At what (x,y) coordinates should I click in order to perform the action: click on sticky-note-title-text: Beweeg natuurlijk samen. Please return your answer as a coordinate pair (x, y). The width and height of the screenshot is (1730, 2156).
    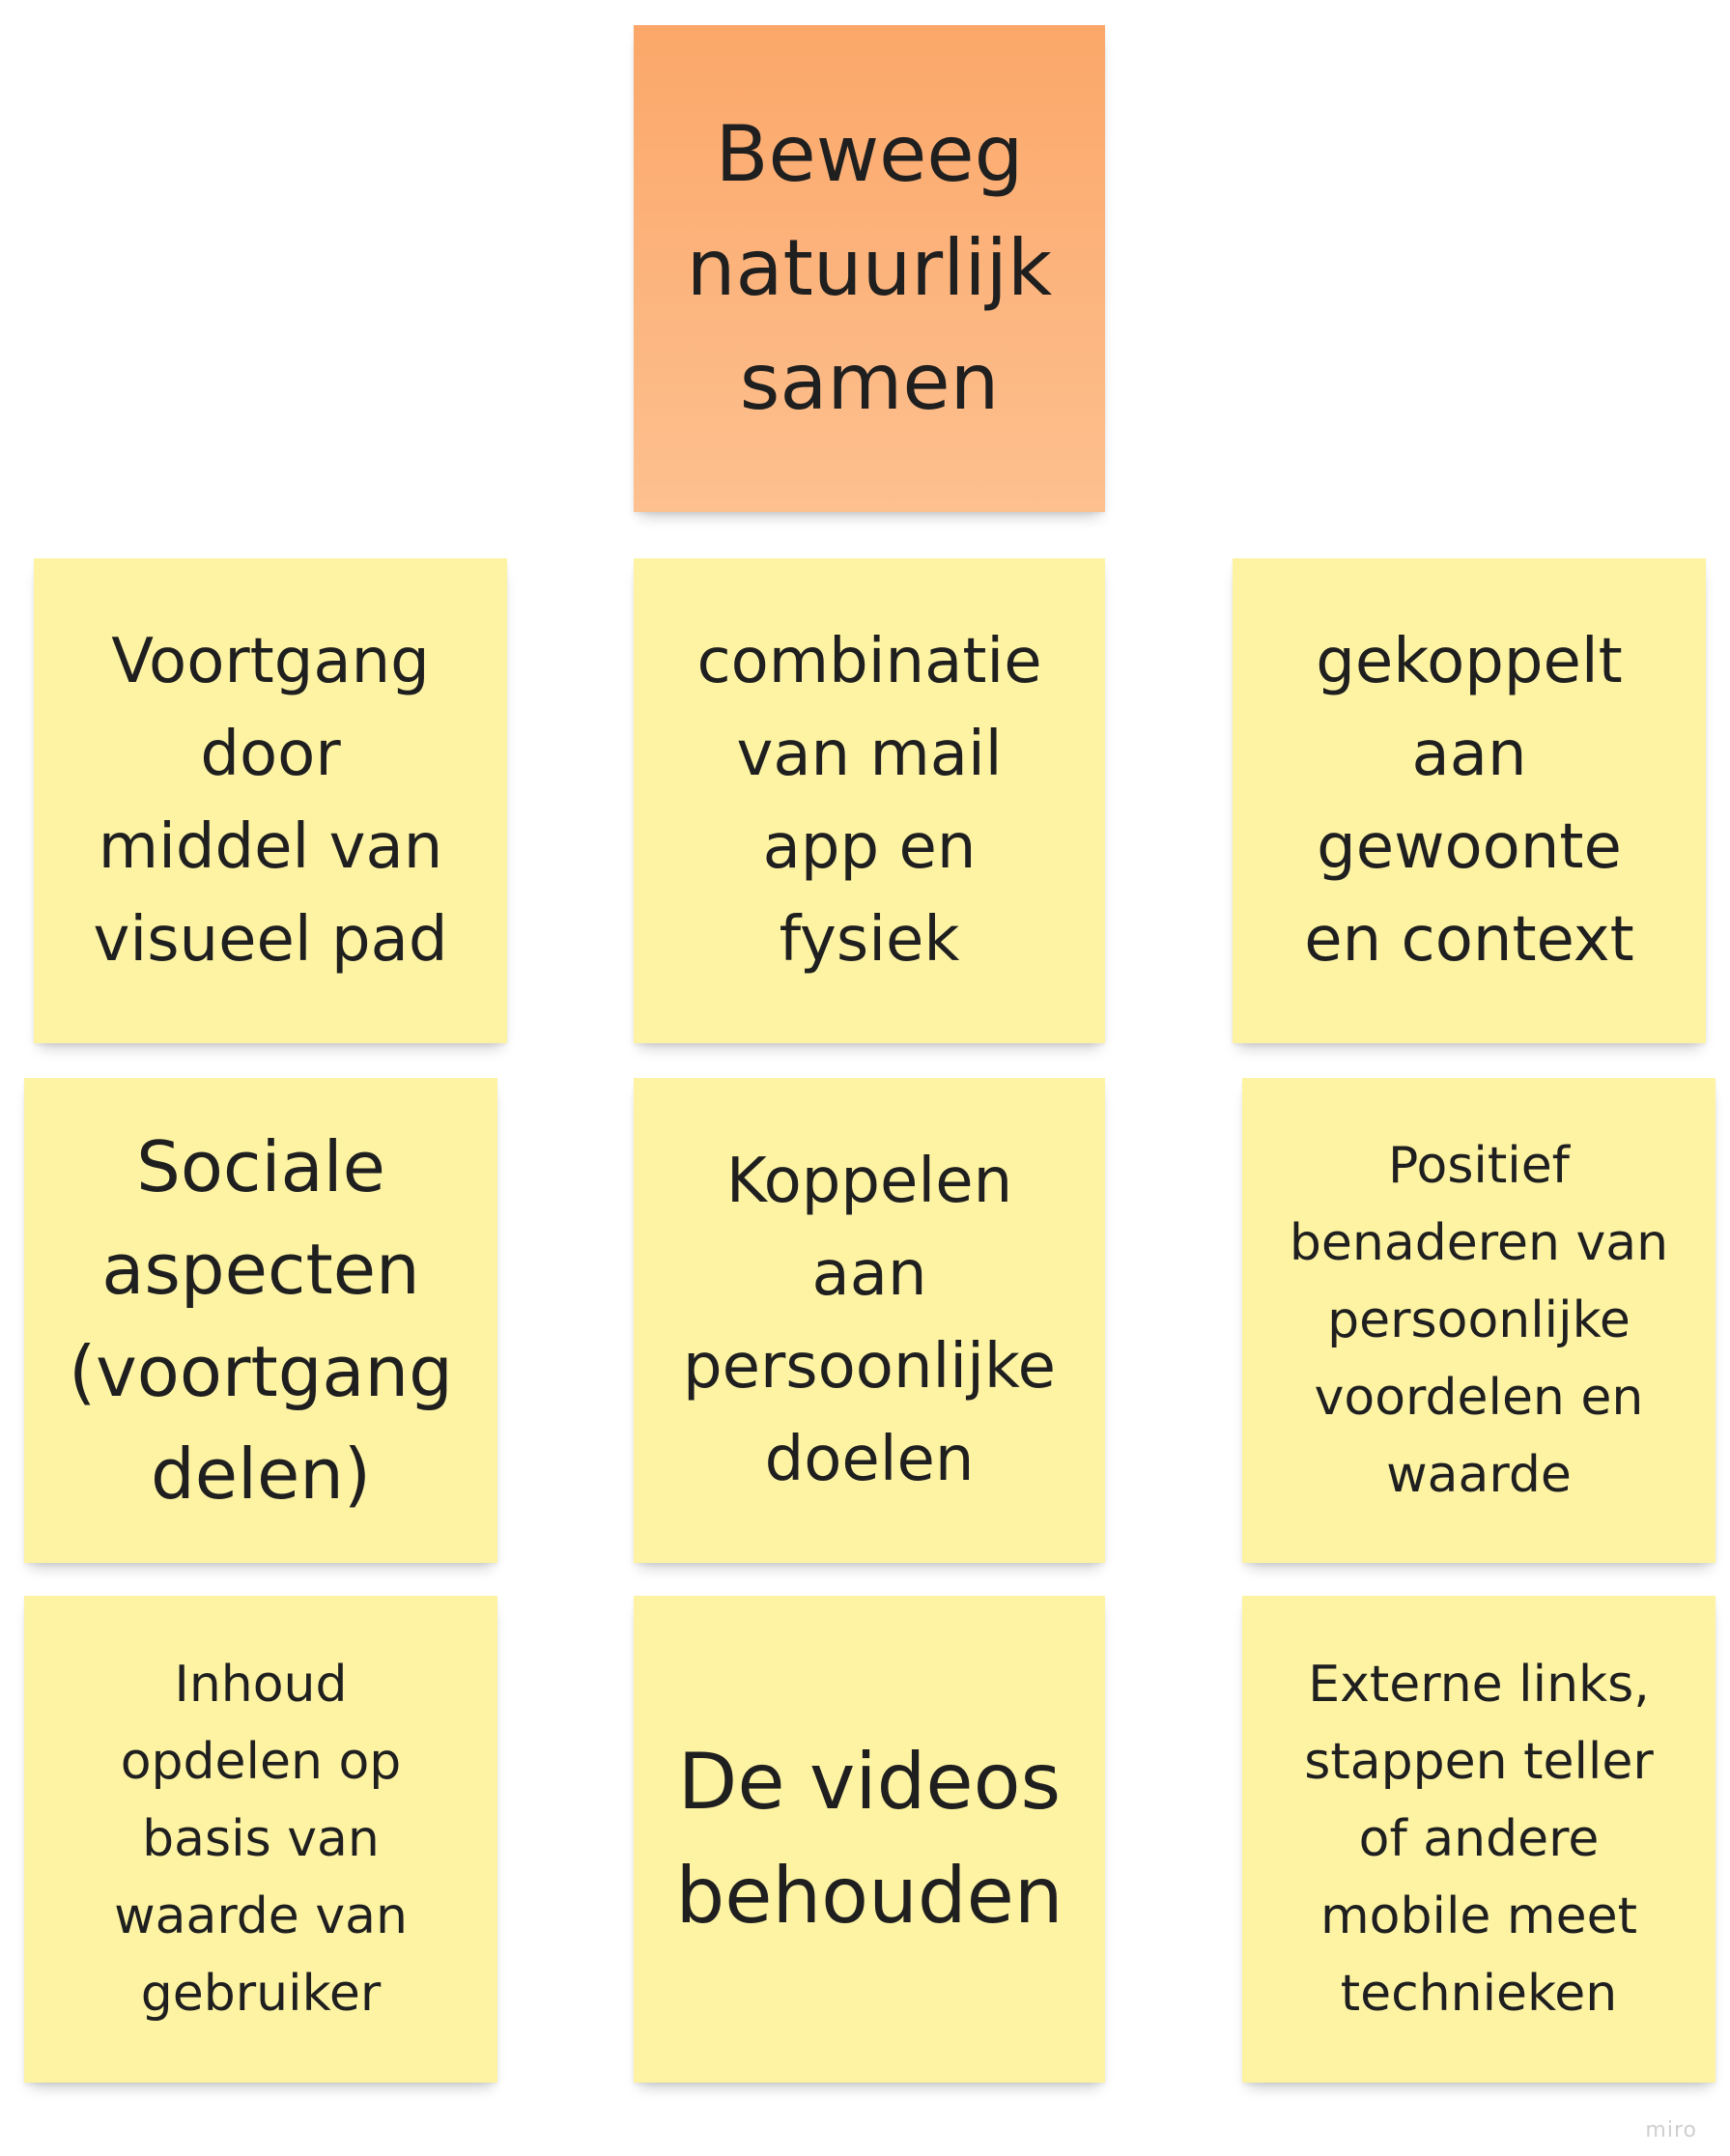
    Looking at the image, I should click on (869, 268).